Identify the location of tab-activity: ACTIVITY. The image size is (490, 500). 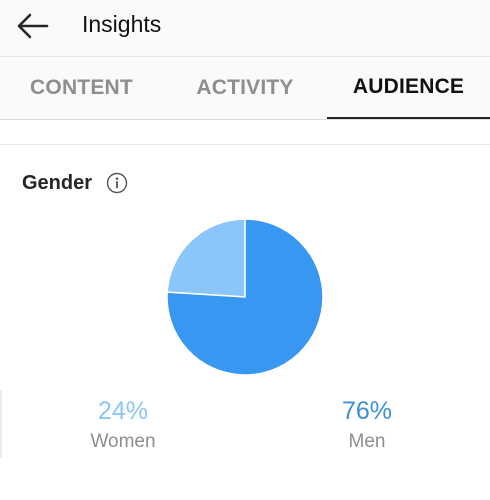
(245, 88).